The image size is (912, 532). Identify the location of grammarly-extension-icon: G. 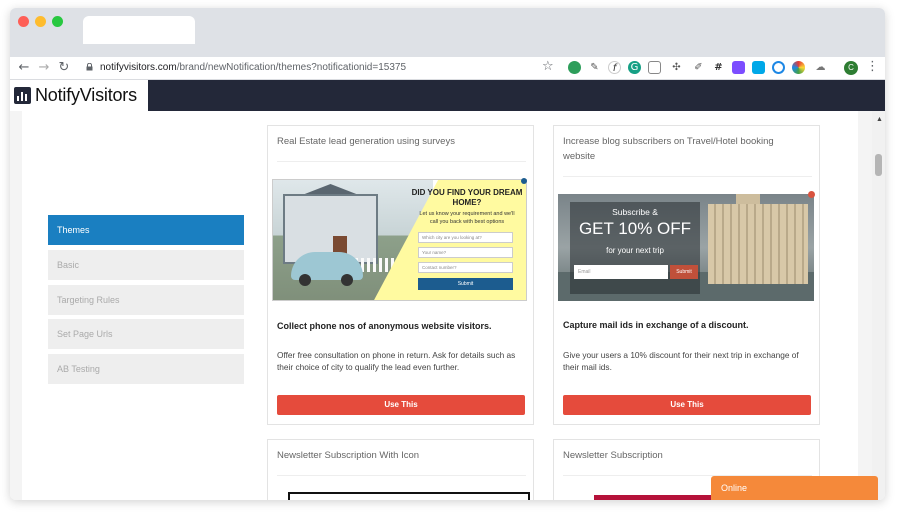
(634, 67).